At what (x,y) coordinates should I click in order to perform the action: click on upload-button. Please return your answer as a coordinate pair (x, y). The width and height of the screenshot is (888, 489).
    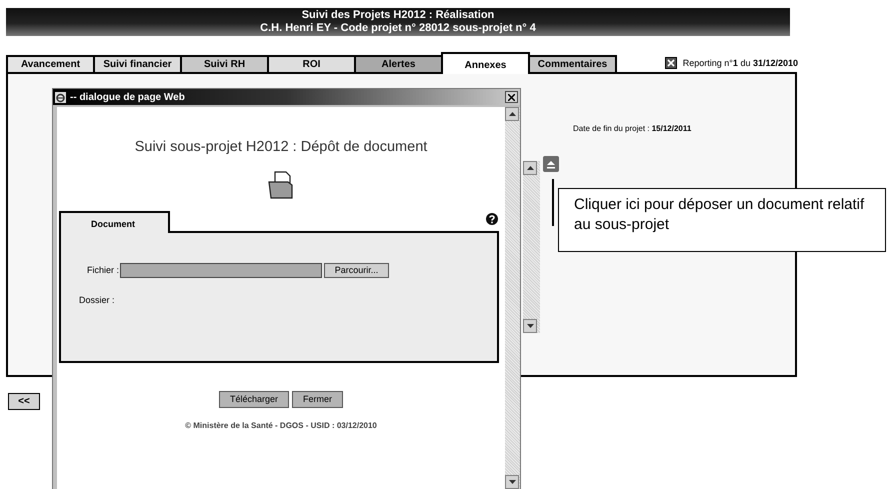
    Looking at the image, I should click on (551, 164).